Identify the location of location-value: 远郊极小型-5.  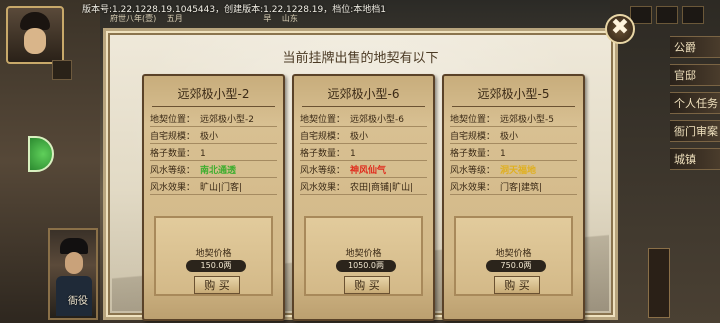
(527, 120).